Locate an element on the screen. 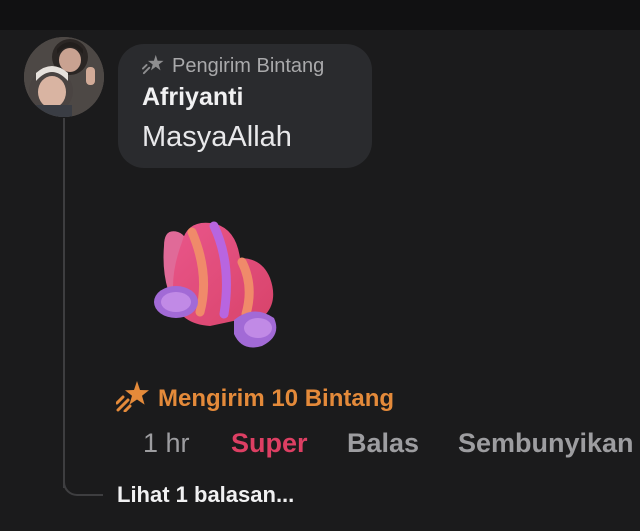 The width and height of the screenshot is (640, 531). comment-text: MasyaAllah is located at coordinates (217, 137).